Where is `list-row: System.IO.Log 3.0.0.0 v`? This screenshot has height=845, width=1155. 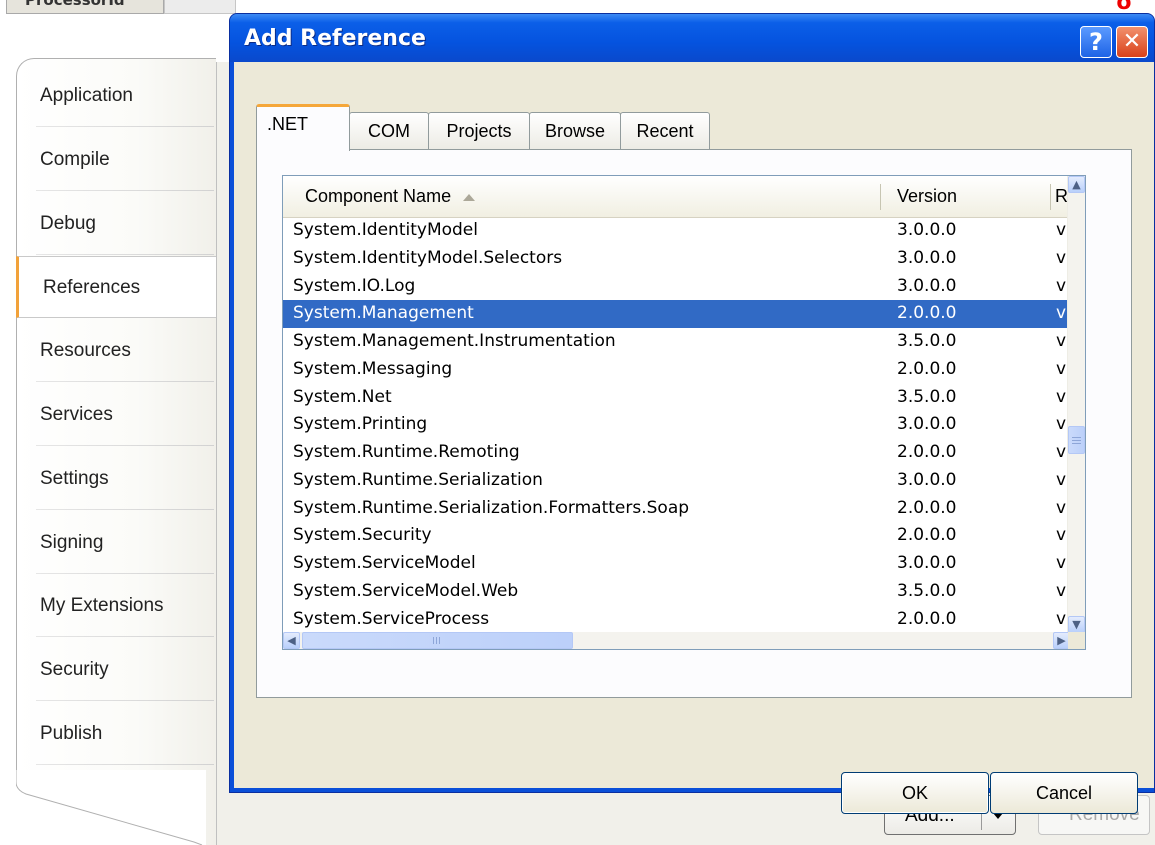 list-row: System.IO.Log 3.0.0.0 v is located at coordinates (676, 287).